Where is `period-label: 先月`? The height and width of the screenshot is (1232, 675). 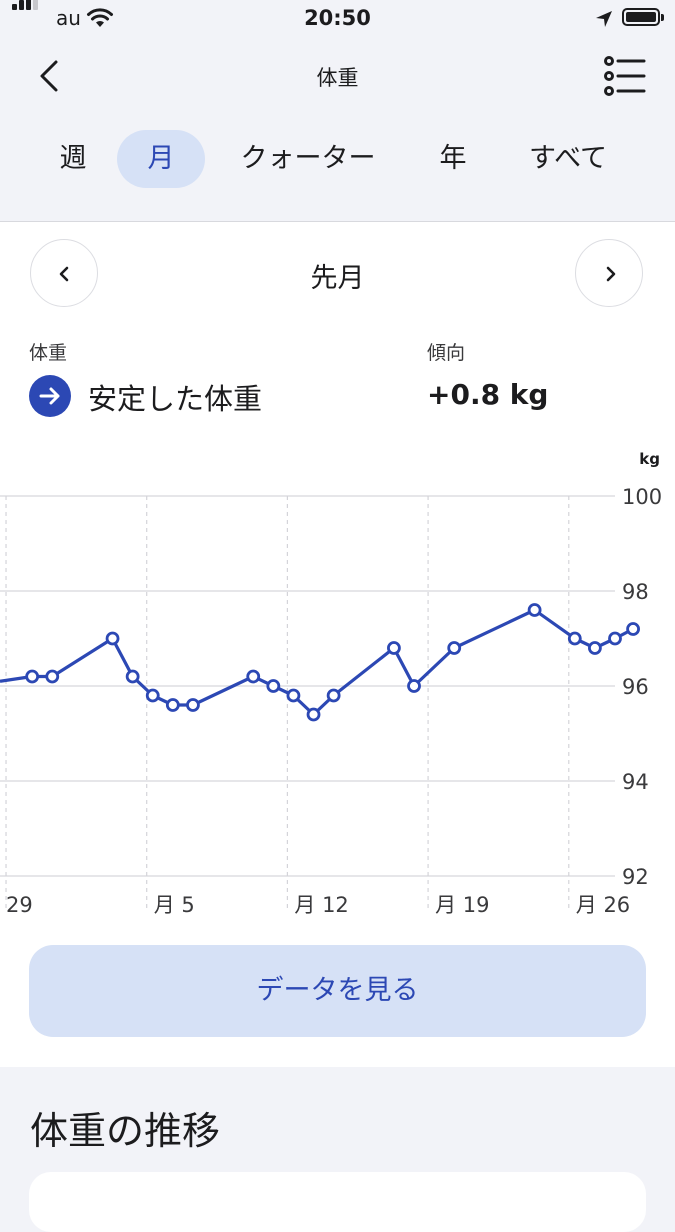
period-label: 先月 is located at coordinates (337, 278).